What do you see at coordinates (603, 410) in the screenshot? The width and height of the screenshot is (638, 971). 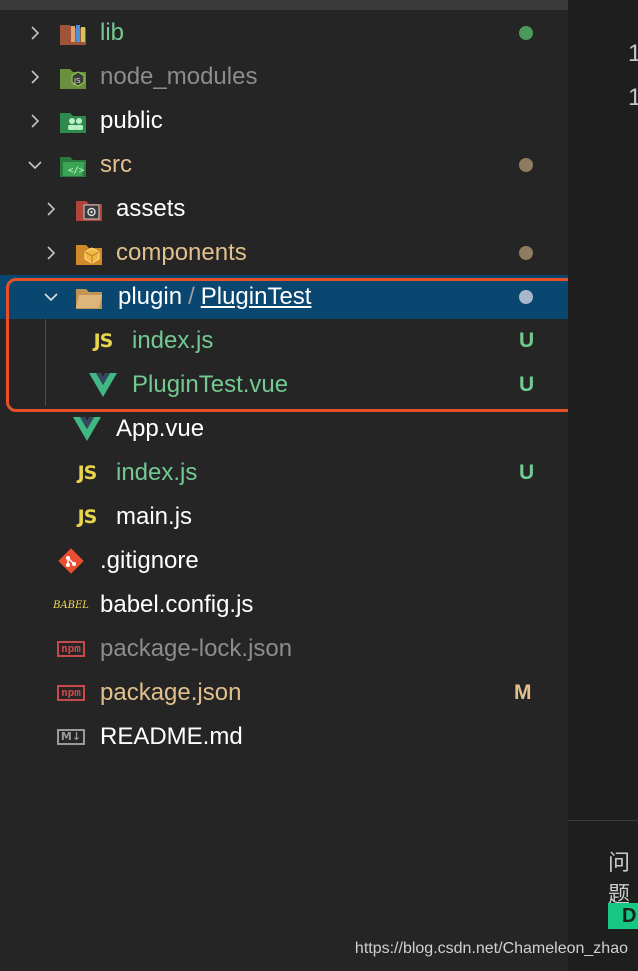 I see `editor-area: 1 1` at bounding box center [603, 410].